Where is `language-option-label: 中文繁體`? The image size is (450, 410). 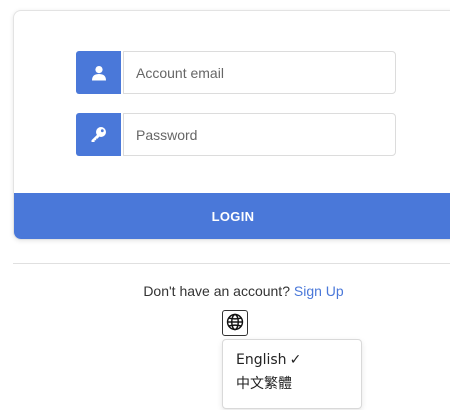
language-option-label: 中文繁體 is located at coordinates (264, 384).